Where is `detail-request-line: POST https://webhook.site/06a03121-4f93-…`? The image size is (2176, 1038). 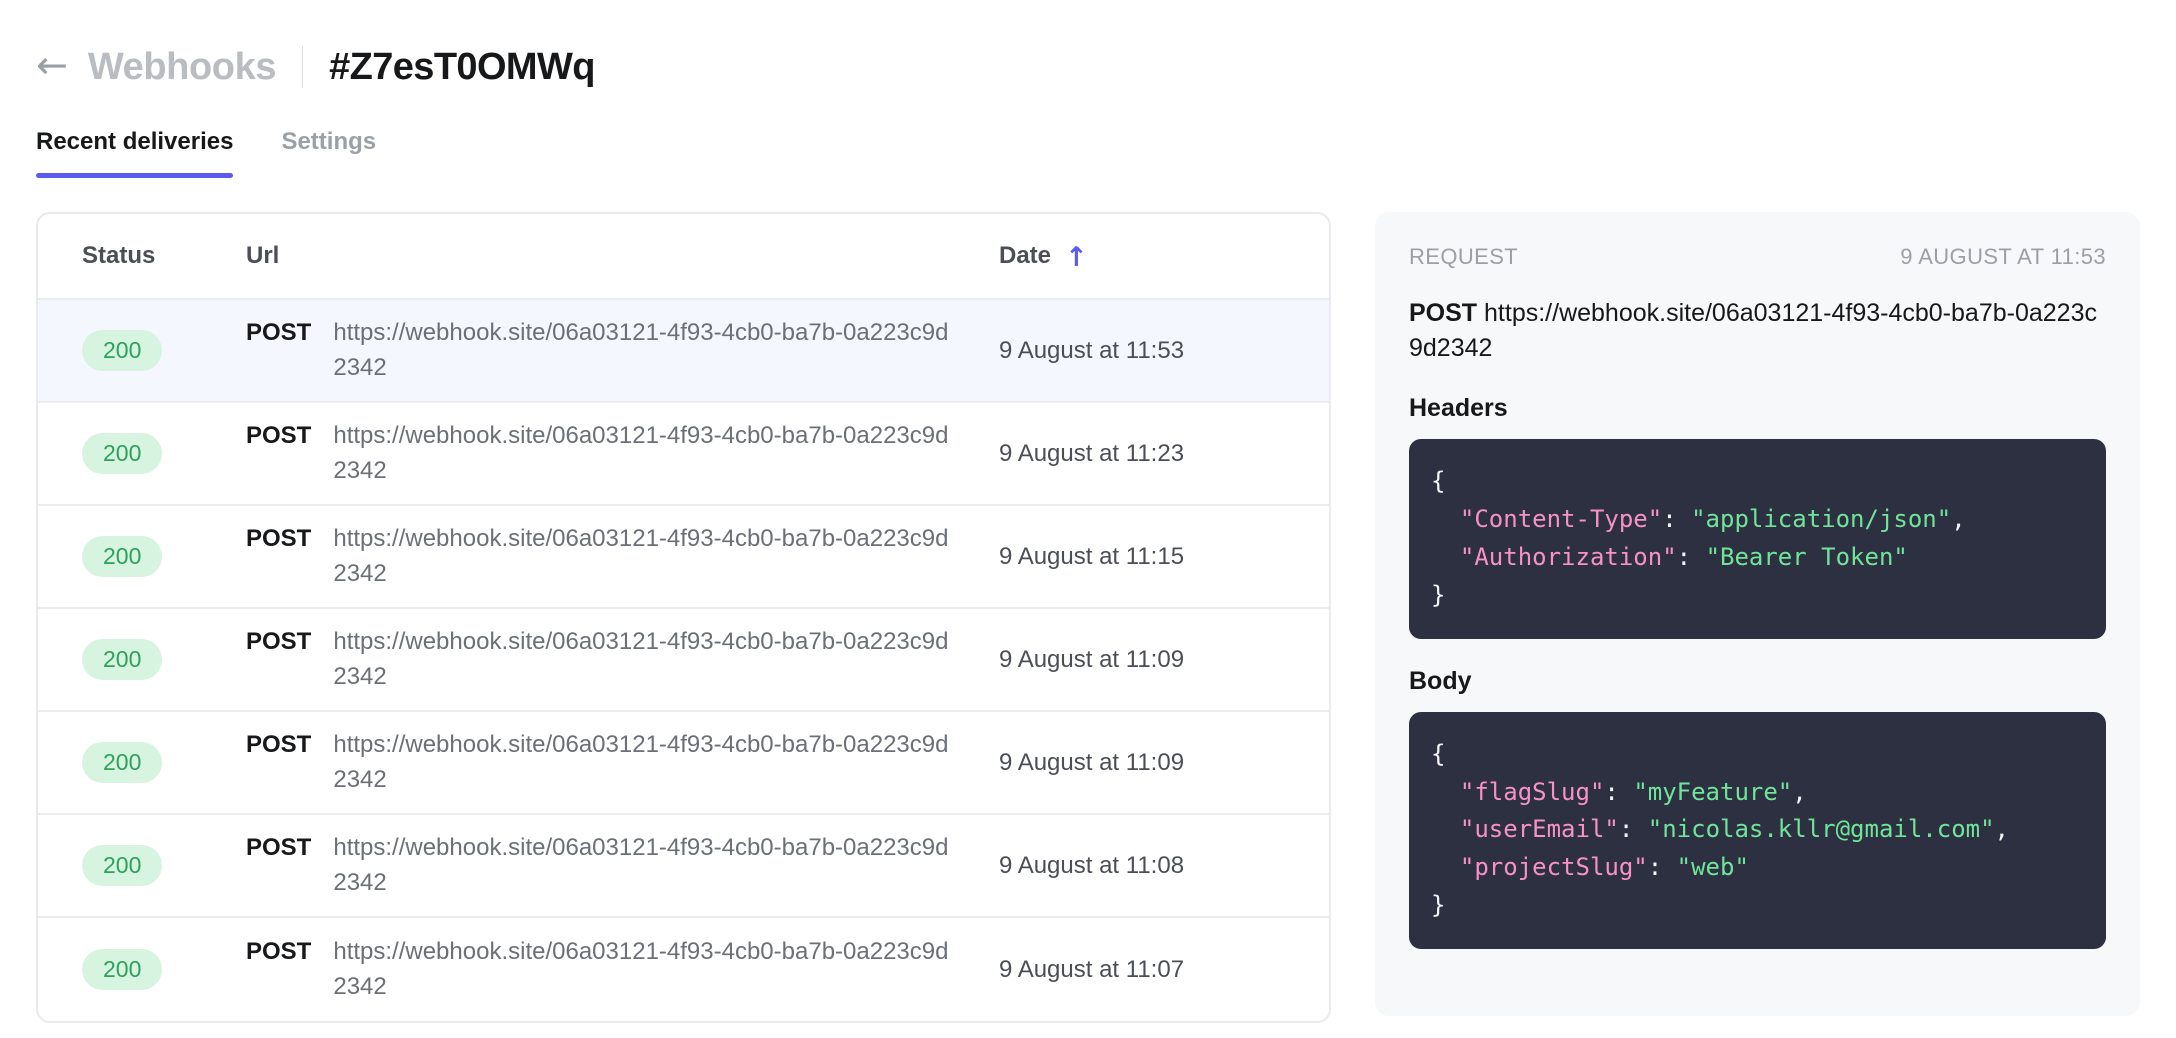 detail-request-line: POST https://webhook.site/06a03121-4f93-… is located at coordinates (1757, 331).